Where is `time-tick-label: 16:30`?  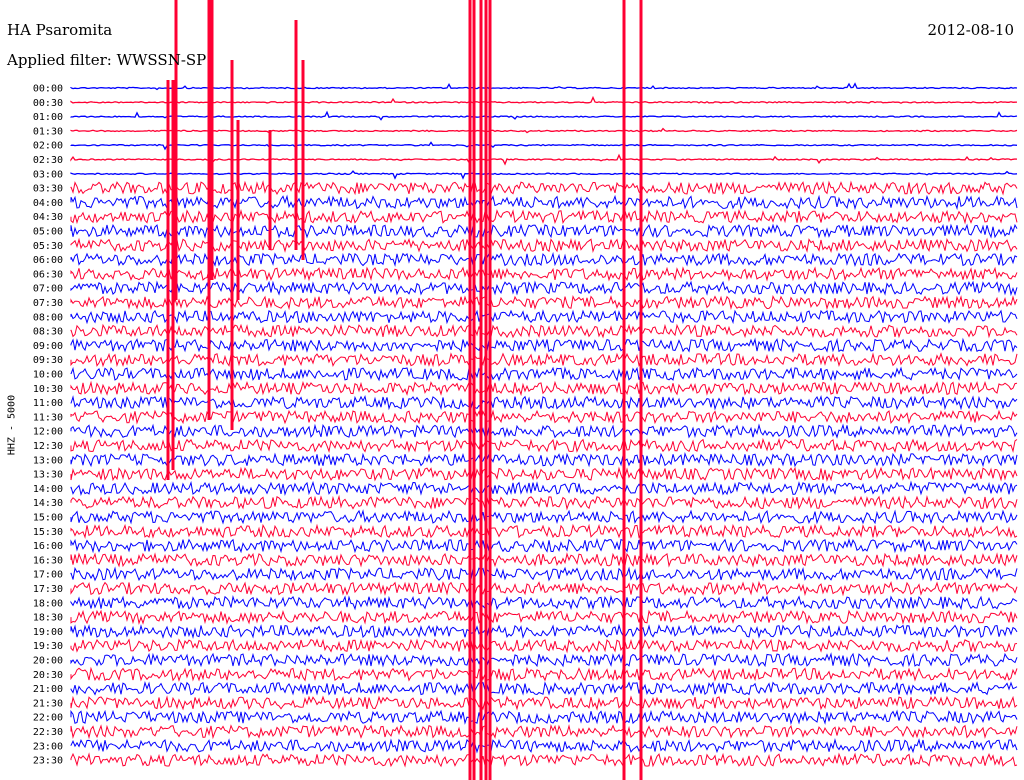
time-tick-label: 16:30 is located at coordinates (48, 560).